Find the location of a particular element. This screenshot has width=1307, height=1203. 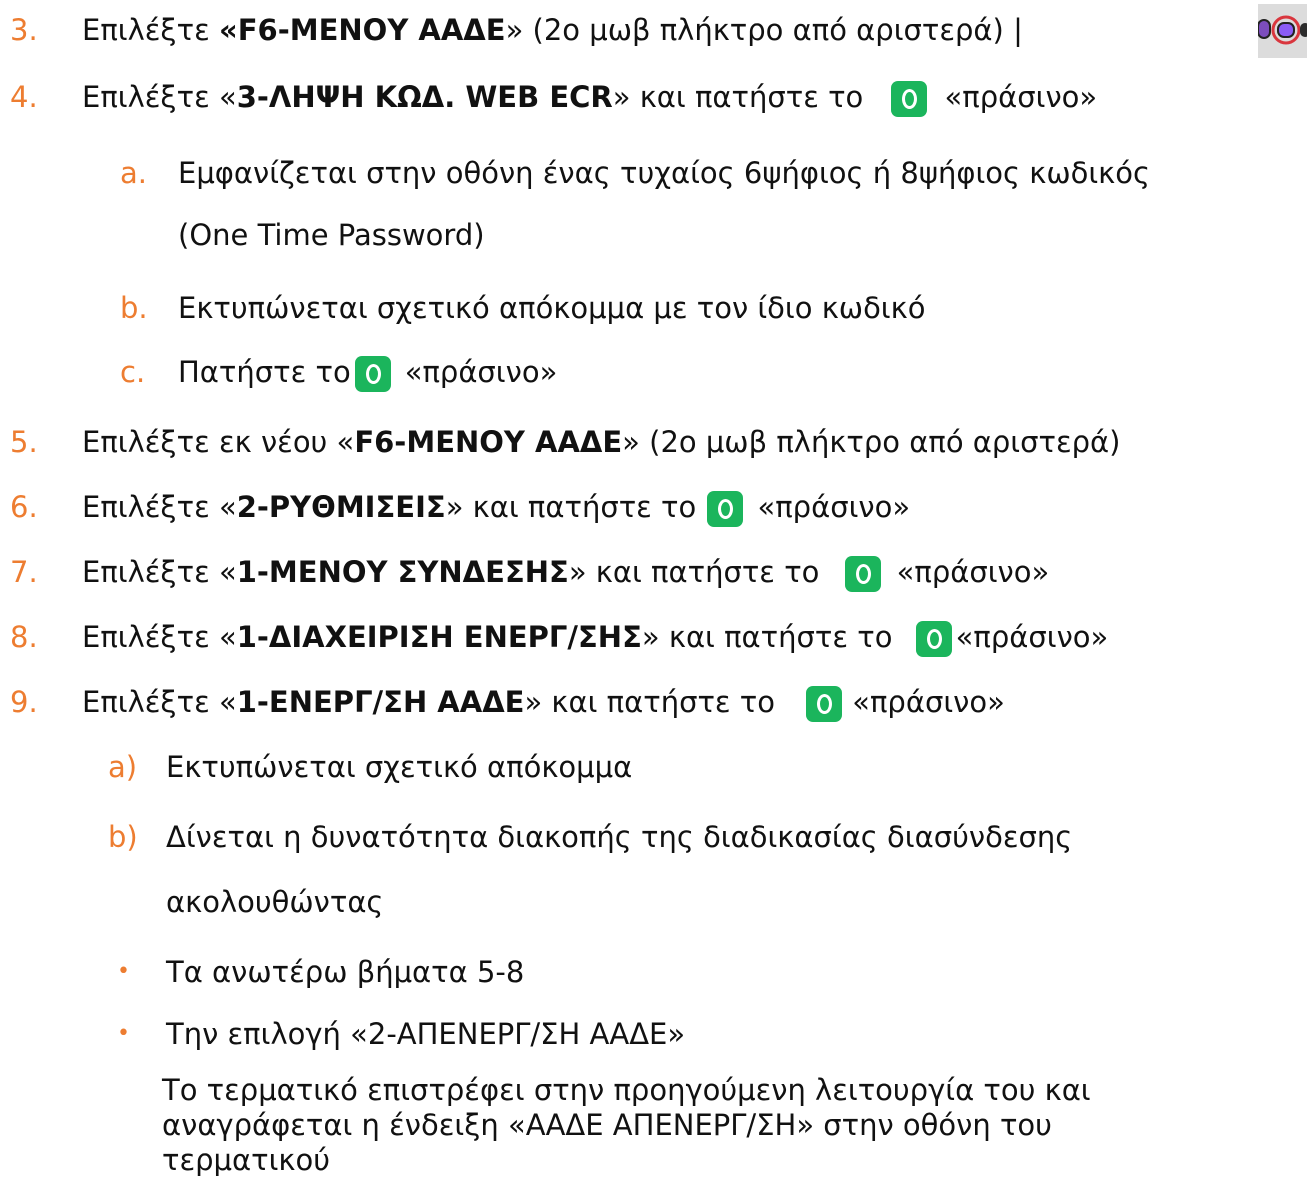

substep-letter: b) is located at coordinates (123, 837).